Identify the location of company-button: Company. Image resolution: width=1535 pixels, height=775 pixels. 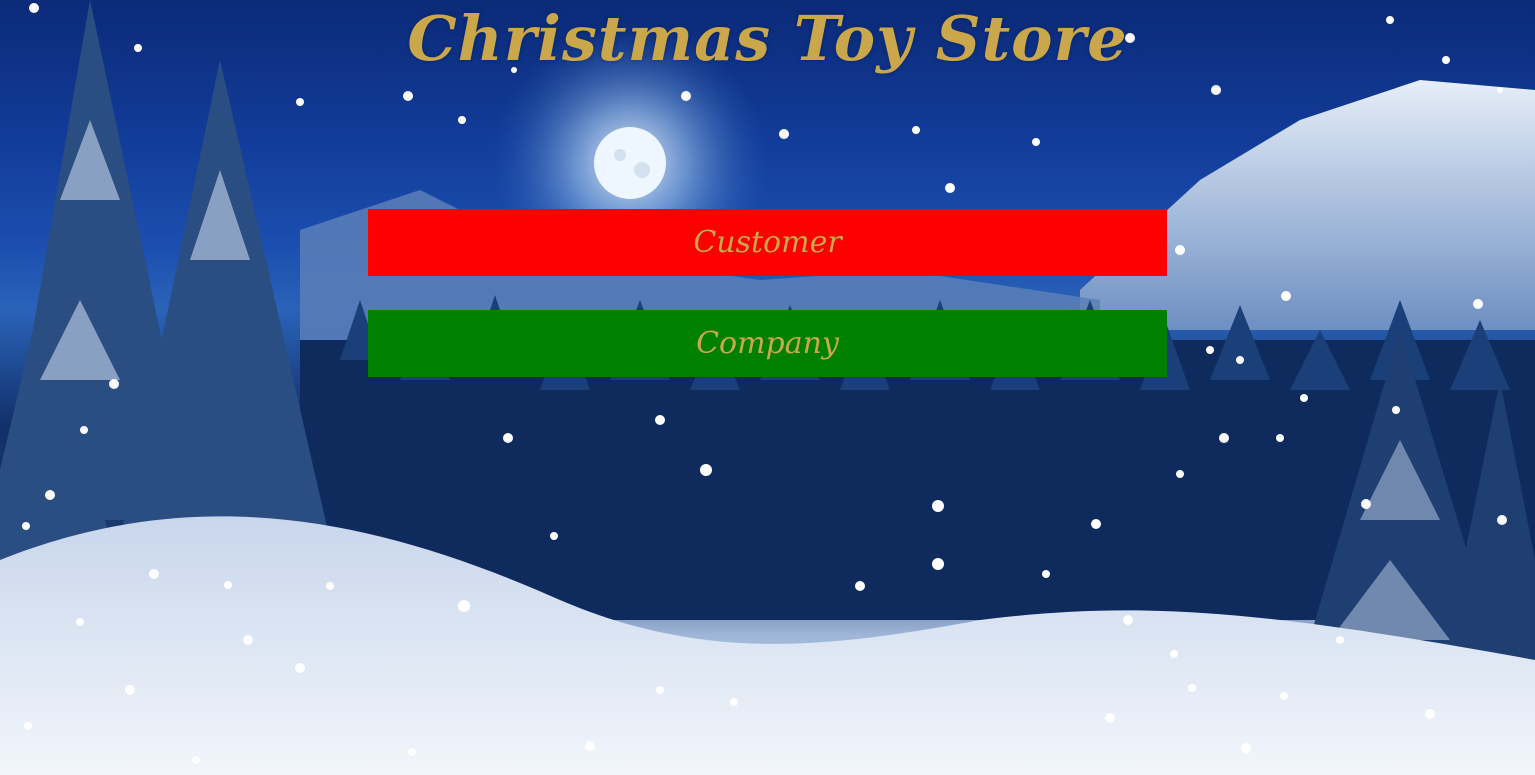
(767, 343).